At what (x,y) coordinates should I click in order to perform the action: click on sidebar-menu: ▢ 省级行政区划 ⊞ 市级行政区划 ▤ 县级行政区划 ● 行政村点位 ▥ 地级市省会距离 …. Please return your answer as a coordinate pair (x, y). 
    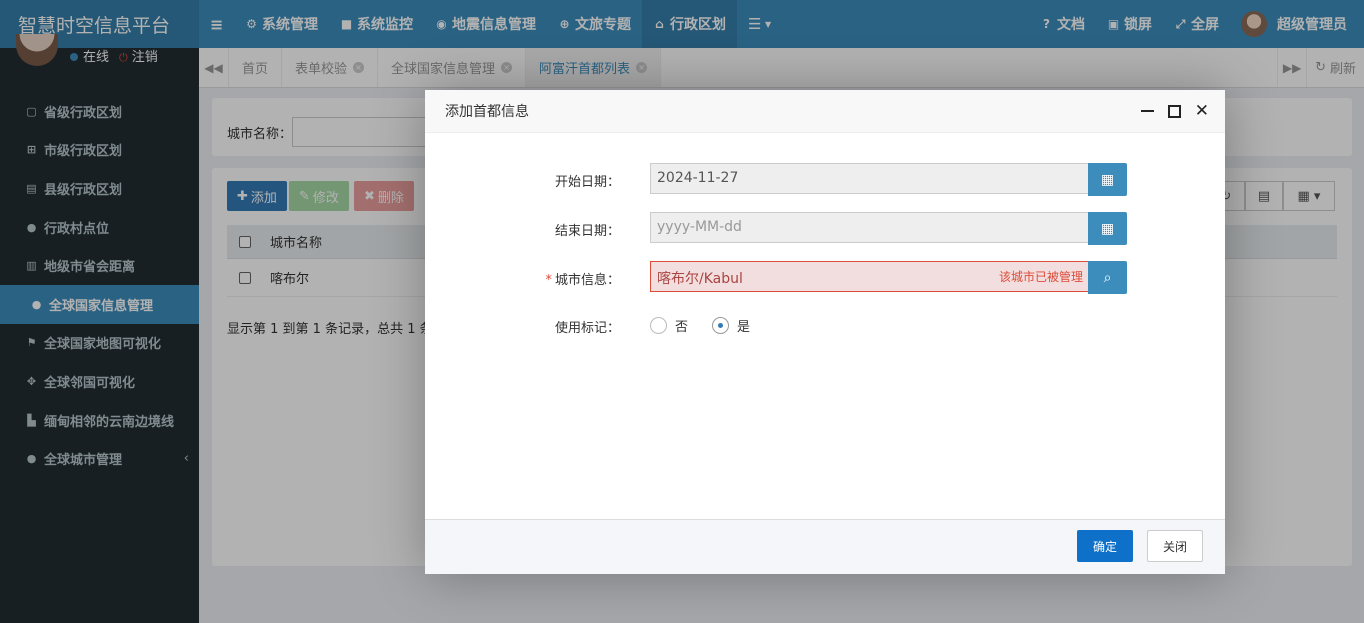
    Looking at the image, I should click on (99, 285).